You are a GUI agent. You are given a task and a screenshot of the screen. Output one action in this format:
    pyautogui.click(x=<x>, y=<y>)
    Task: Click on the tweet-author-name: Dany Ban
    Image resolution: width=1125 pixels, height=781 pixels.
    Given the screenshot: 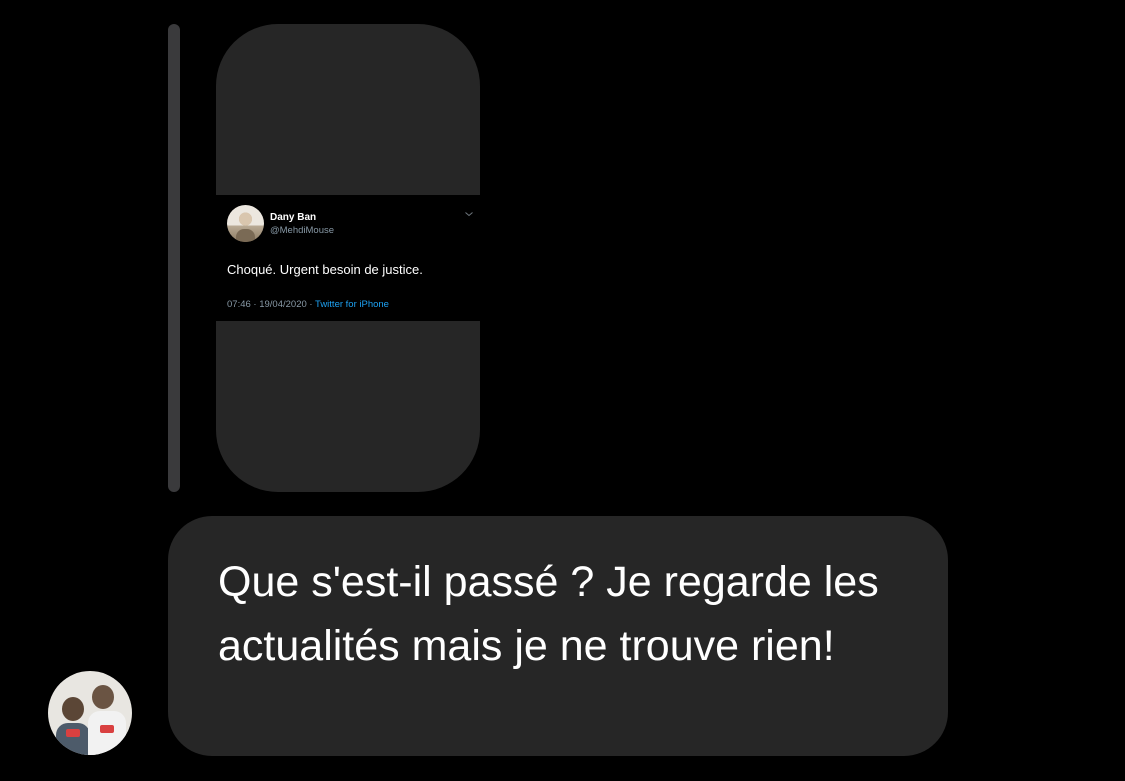 What is the action you would take?
    pyautogui.click(x=293, y=217)
    